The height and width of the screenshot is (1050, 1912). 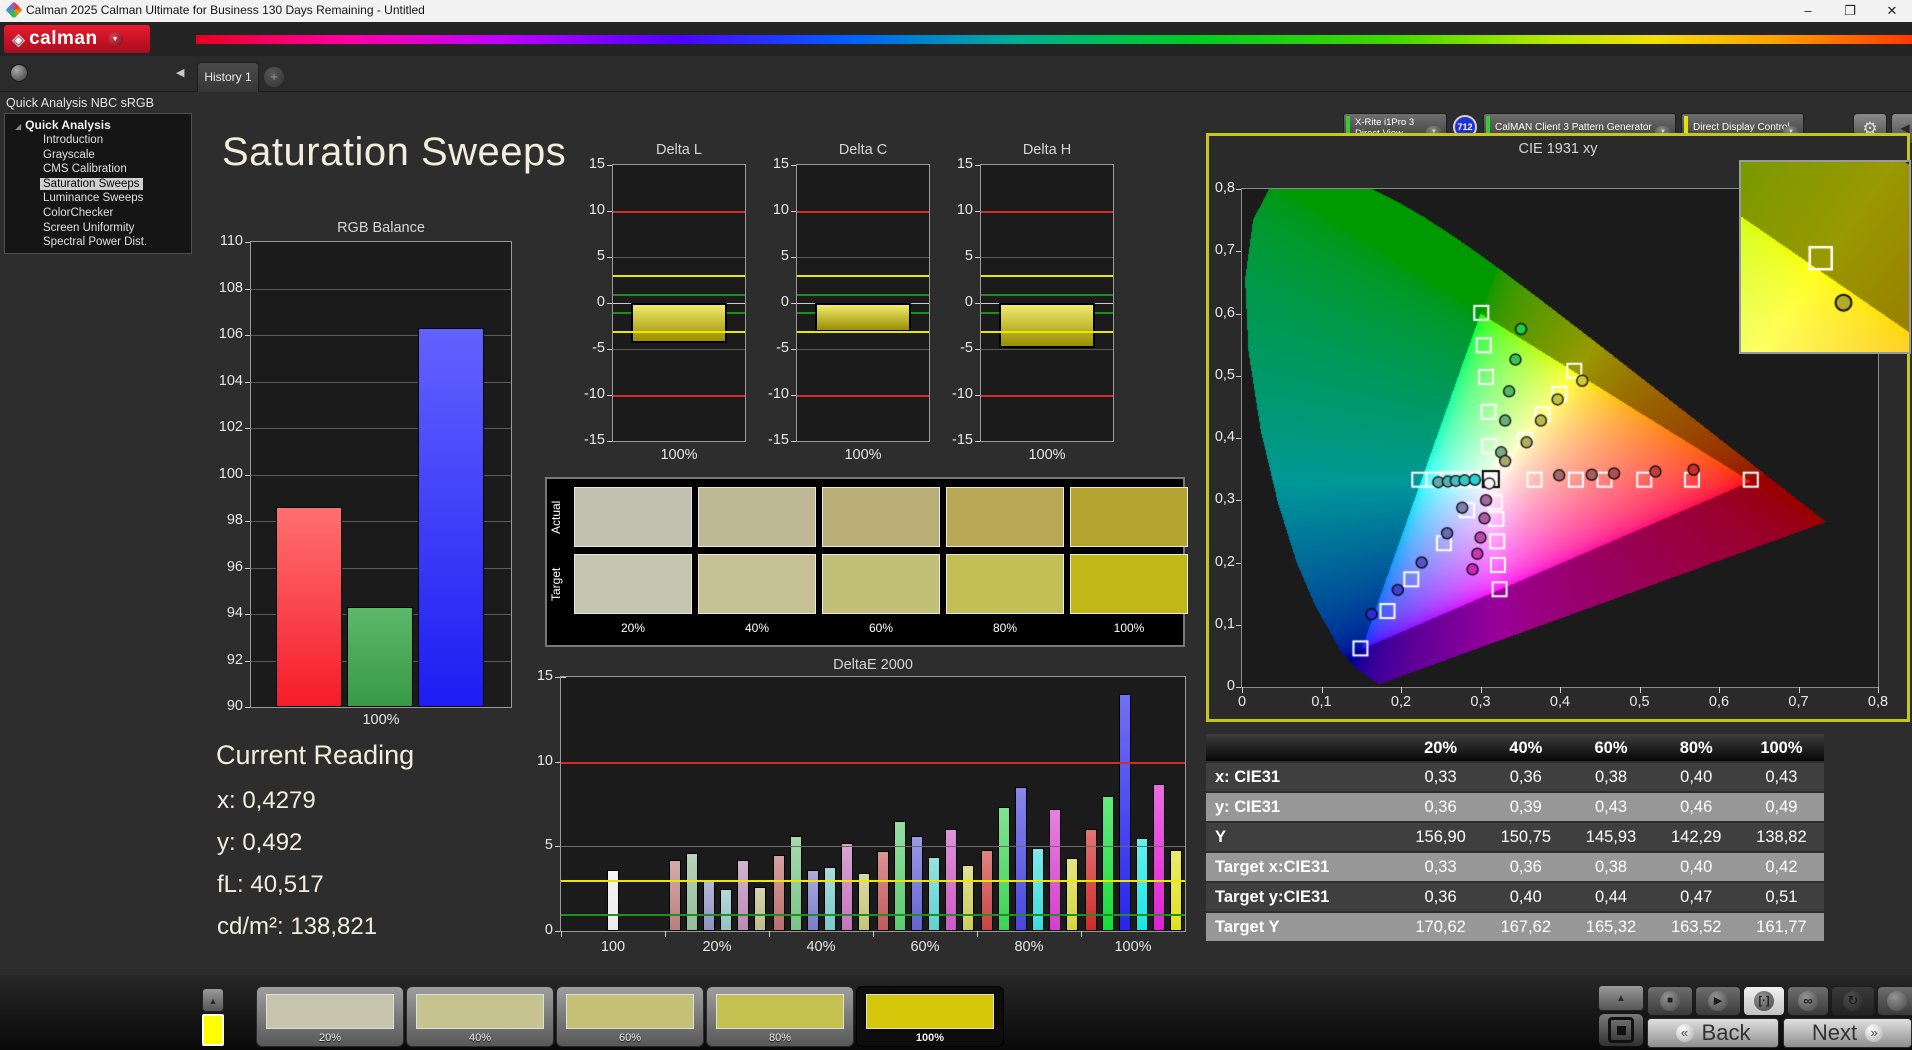 What do you see at coordinates (1850, 11) in the screenshot?
I see `restore-icon: ❐` at bounding box center [1850, 11].